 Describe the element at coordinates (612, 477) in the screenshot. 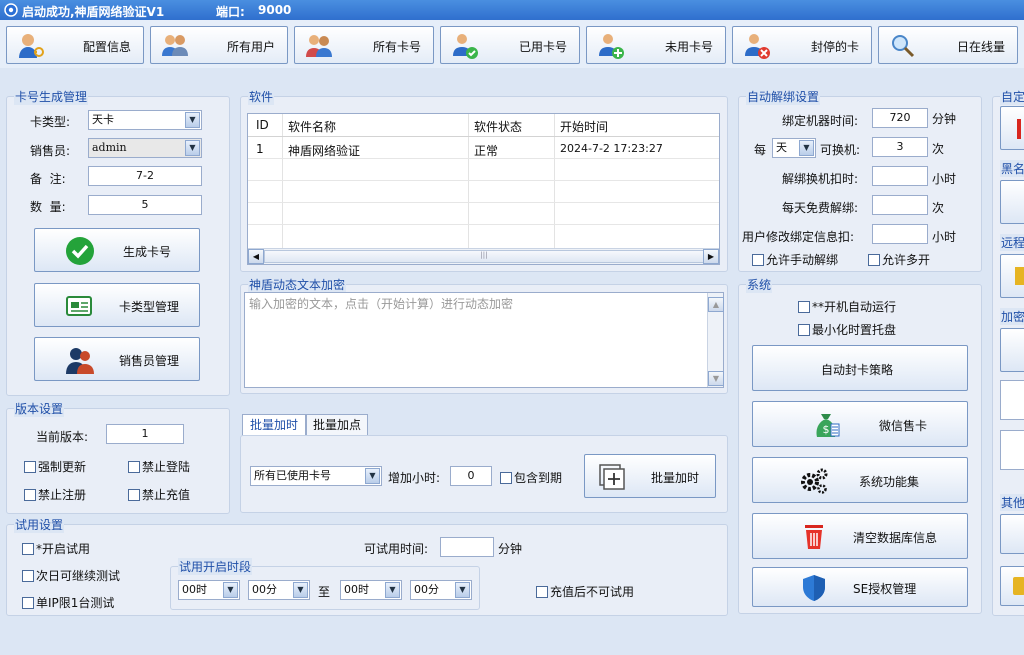

I see `add-square-icon` at that location.